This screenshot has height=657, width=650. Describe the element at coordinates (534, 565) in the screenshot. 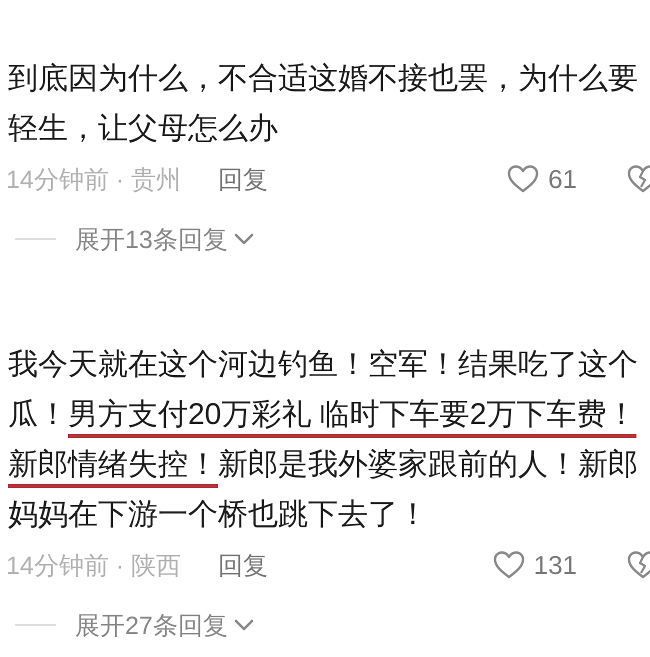

I see `like-button: 131` at that location.